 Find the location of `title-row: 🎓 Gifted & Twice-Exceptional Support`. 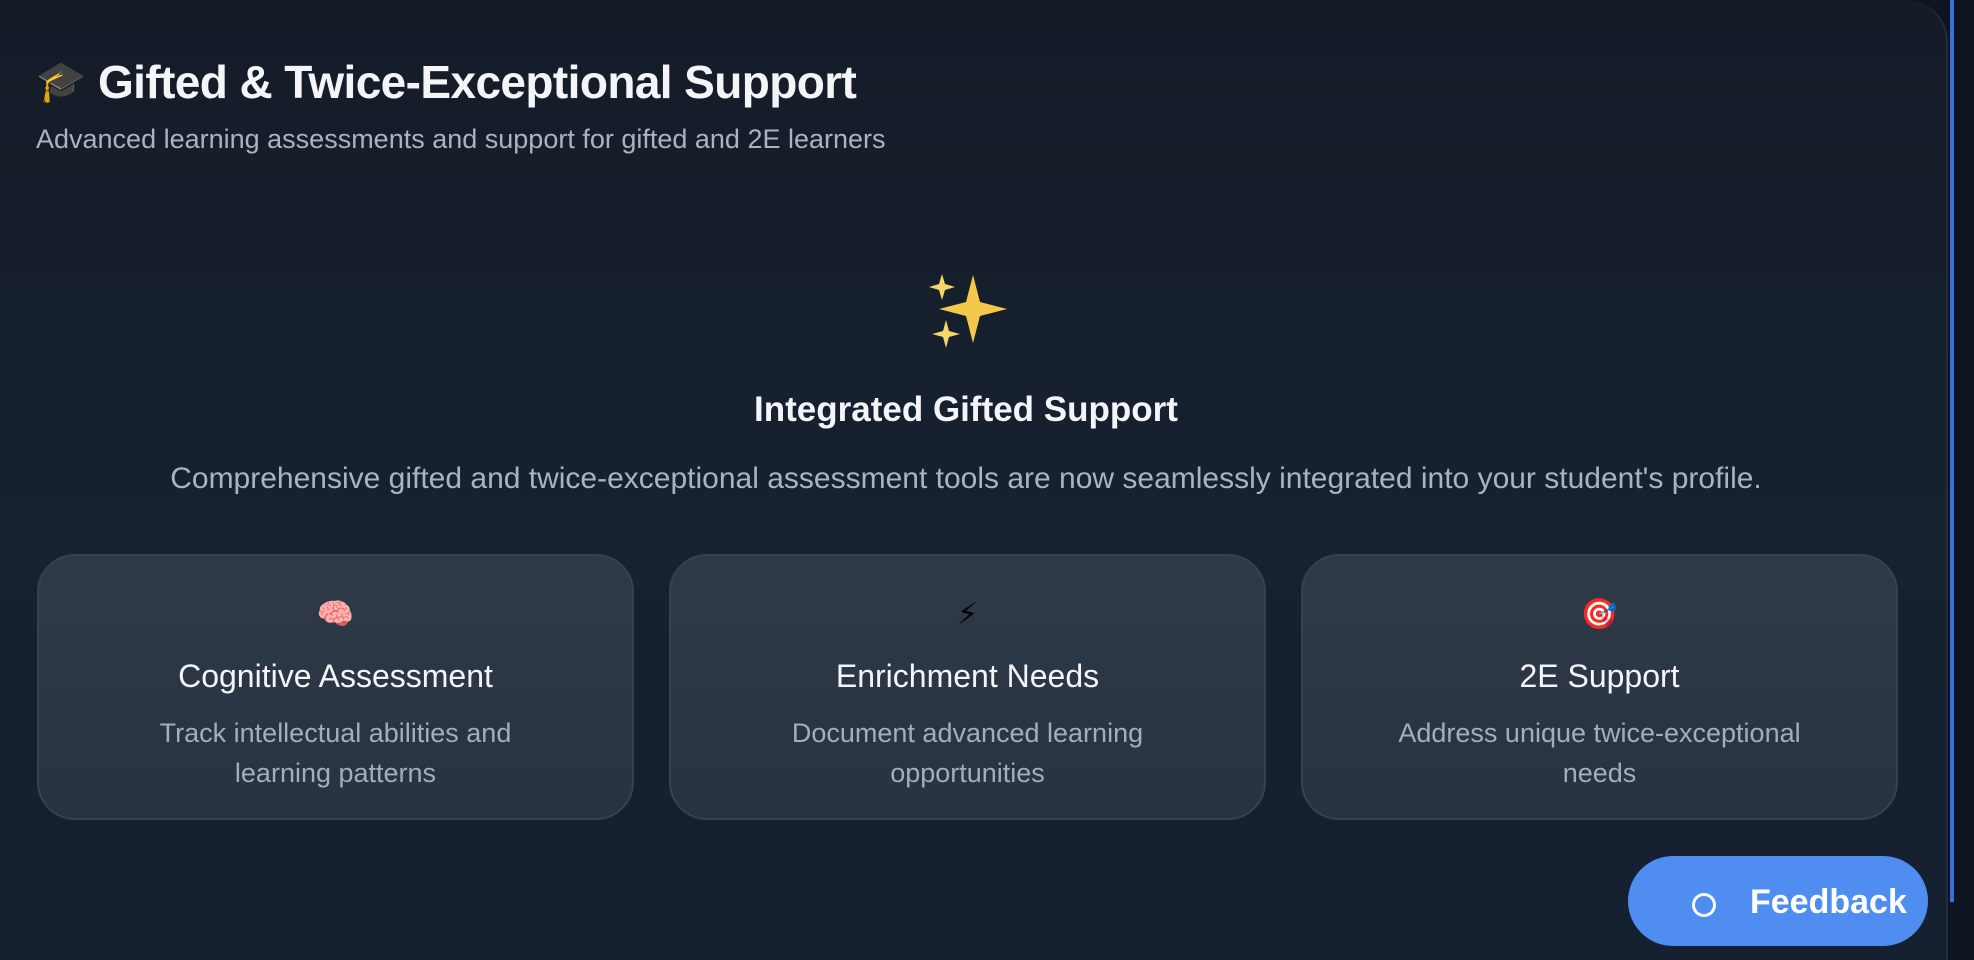

title-row: 🎓 Gifted & Twice-Exceptional Support is located at coordinates (461, 82).